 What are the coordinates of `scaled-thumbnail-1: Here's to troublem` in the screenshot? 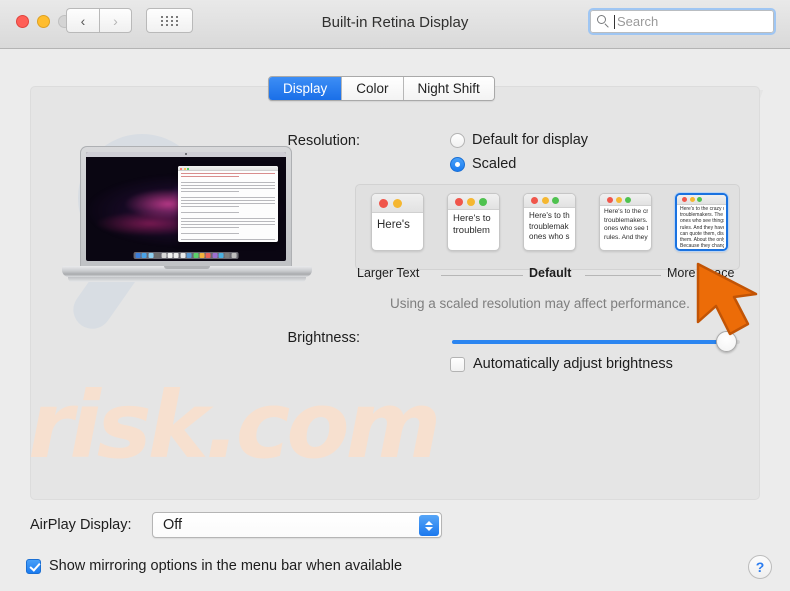 It's located at (473, 222).